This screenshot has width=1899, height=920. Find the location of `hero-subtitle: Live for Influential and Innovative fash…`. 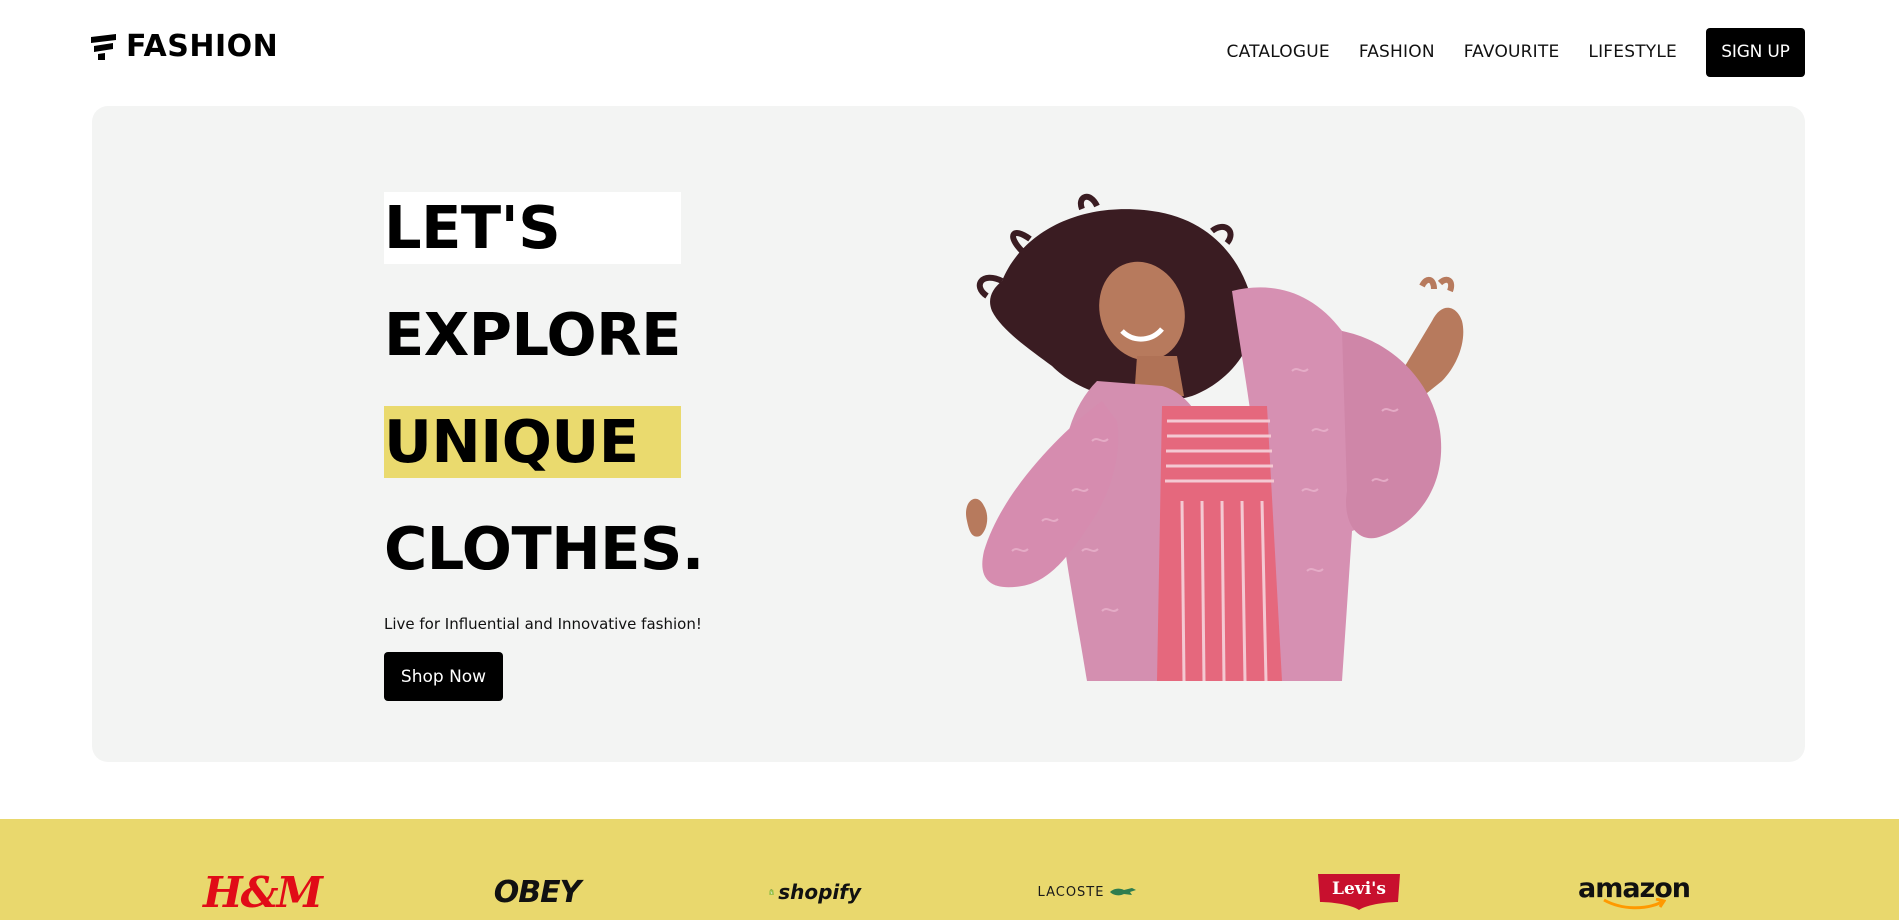

hero-subtitle: Live for Influential and Innovative fash… is located at coordinates (543, 624).